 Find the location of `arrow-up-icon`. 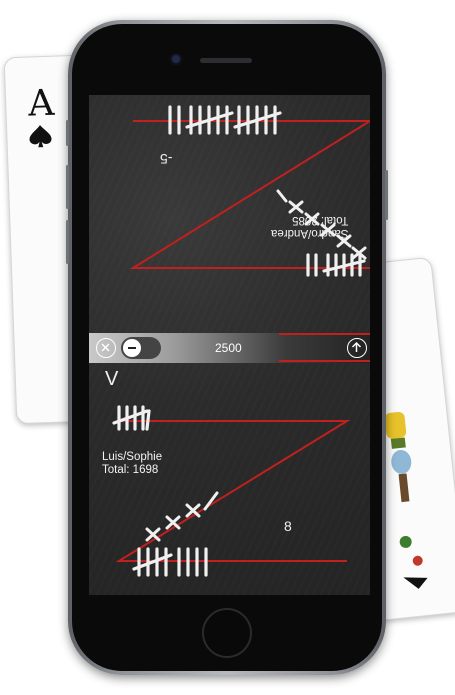

arrow-up-icon is located at coordinates (356, 346).